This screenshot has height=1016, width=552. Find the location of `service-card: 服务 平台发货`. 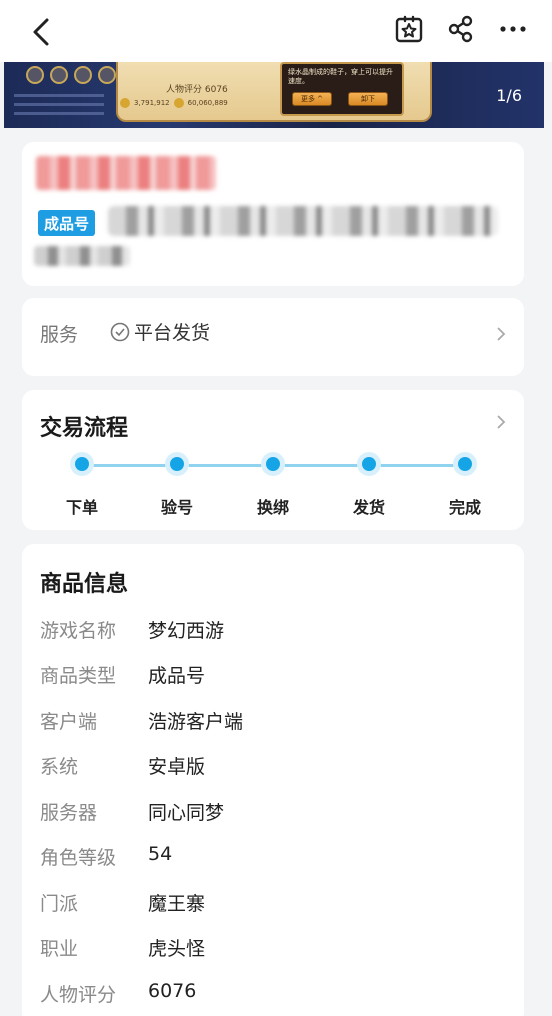

service-card: 服务 平台发货 is located at coordinates (273, 337).